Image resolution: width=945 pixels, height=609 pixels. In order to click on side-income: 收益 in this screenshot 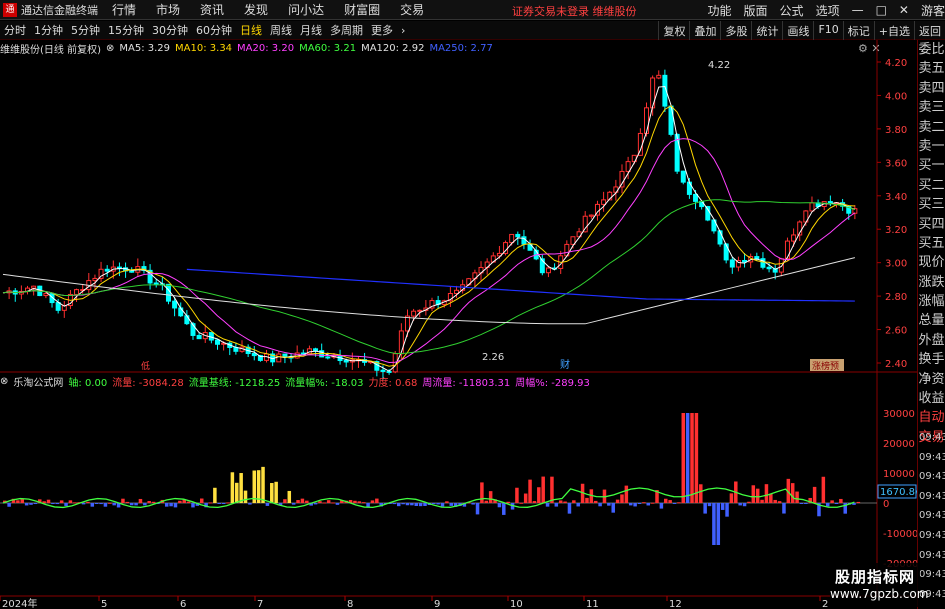, I will do `click(931, 398)`.